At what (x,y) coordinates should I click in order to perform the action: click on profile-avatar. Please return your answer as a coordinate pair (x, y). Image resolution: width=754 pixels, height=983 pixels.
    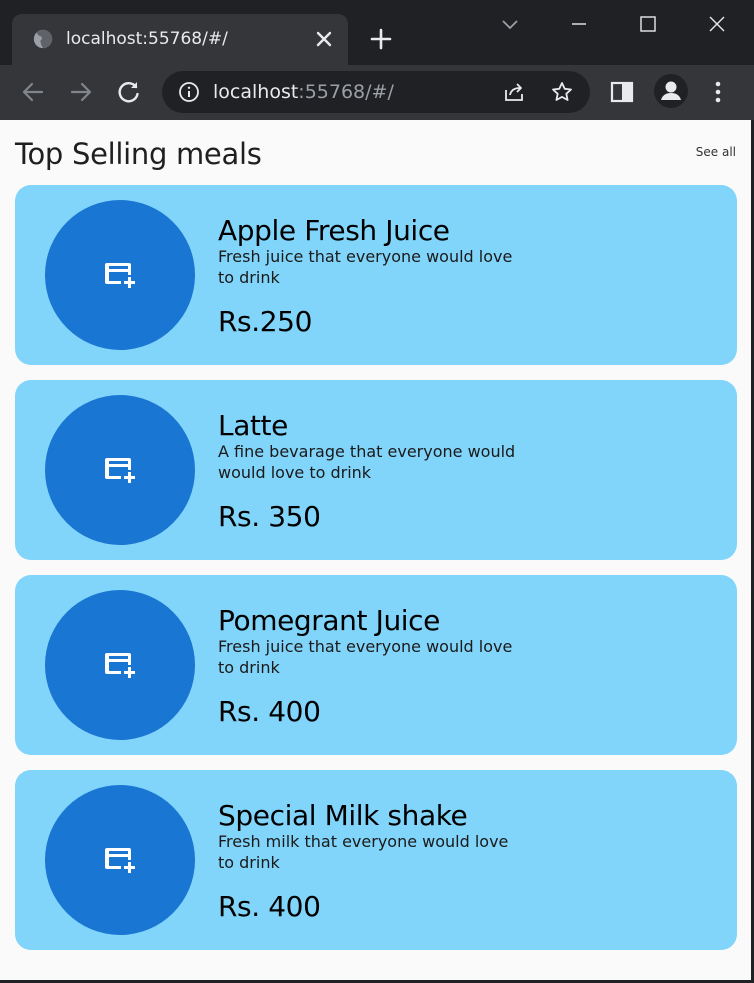
    Looking at the image, I should click on (671, 91).